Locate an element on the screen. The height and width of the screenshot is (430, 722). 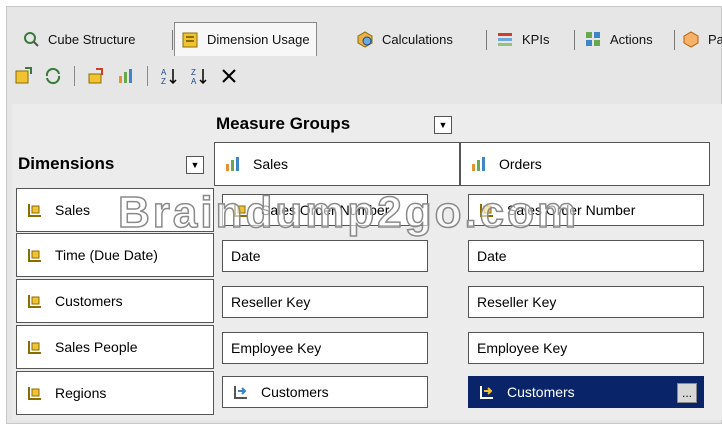
sort-descending-icon: ZA is located at coordinates (199, 76).